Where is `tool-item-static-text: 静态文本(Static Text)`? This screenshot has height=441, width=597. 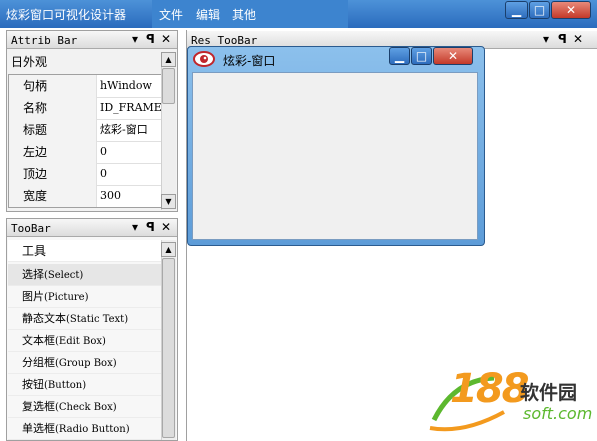 tool-item-static-text: 静态文本(Static Text) is located at coordinates (84, 319).